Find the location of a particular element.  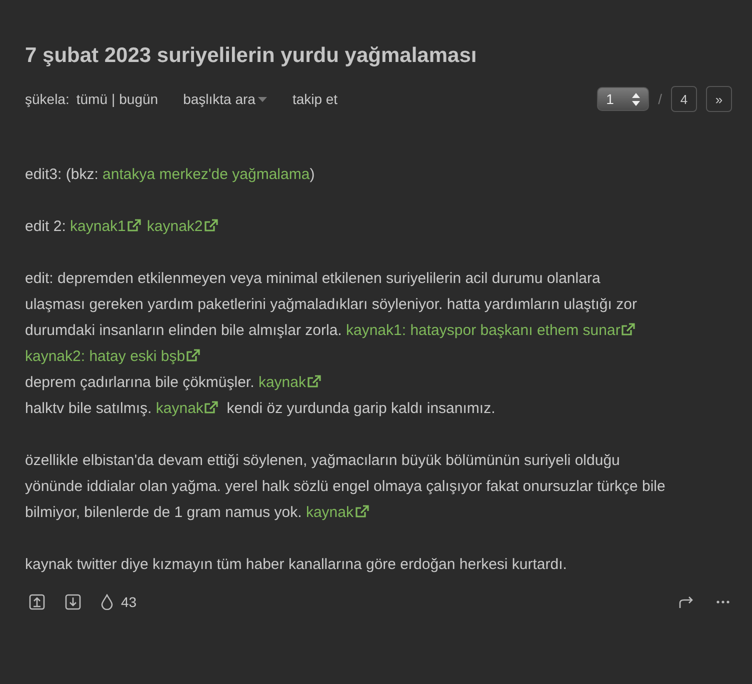

share-icon is located at coordinates (686, 602).